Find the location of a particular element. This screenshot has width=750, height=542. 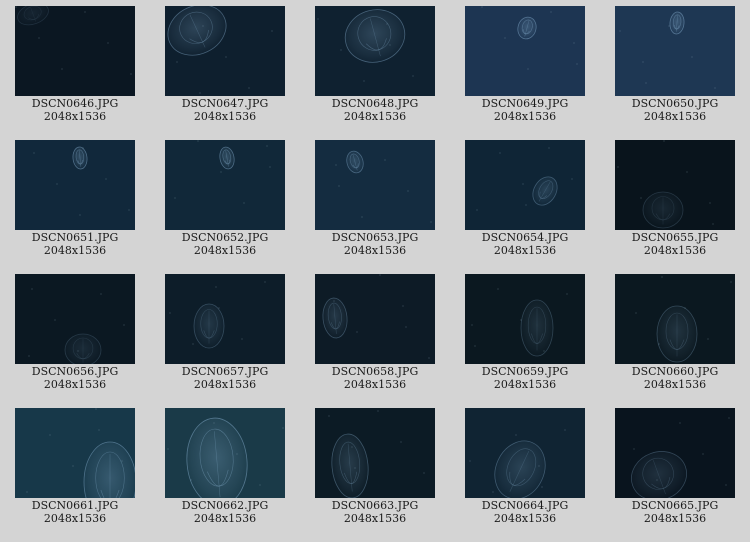

thumbnail-item: DSCN0661.JPG 2048x1536 is located at coordinates (75, 469).